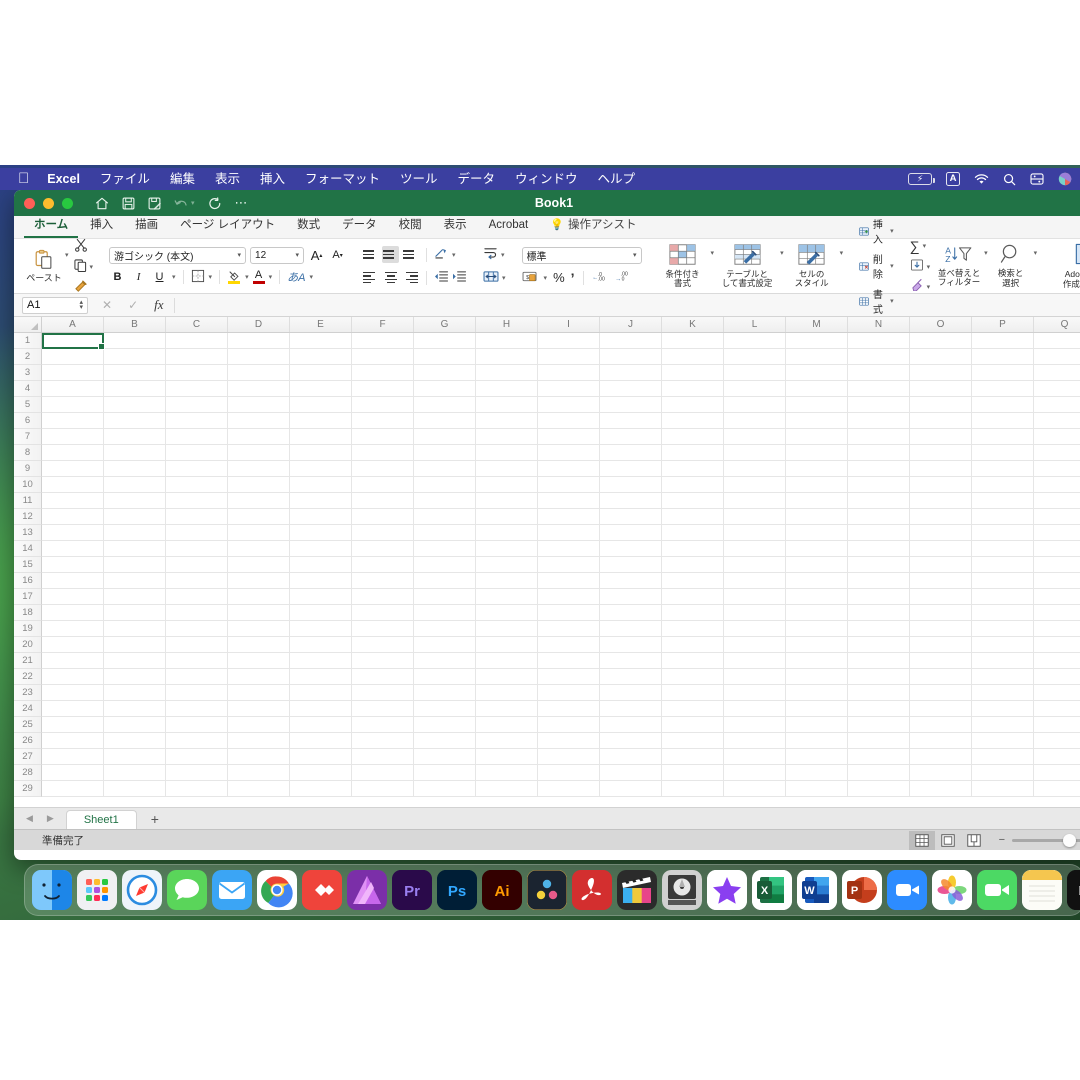 The image size is (1080, 1080). I want to click on decrease-decimal-icon: .00 → 0, so click(623, 277).